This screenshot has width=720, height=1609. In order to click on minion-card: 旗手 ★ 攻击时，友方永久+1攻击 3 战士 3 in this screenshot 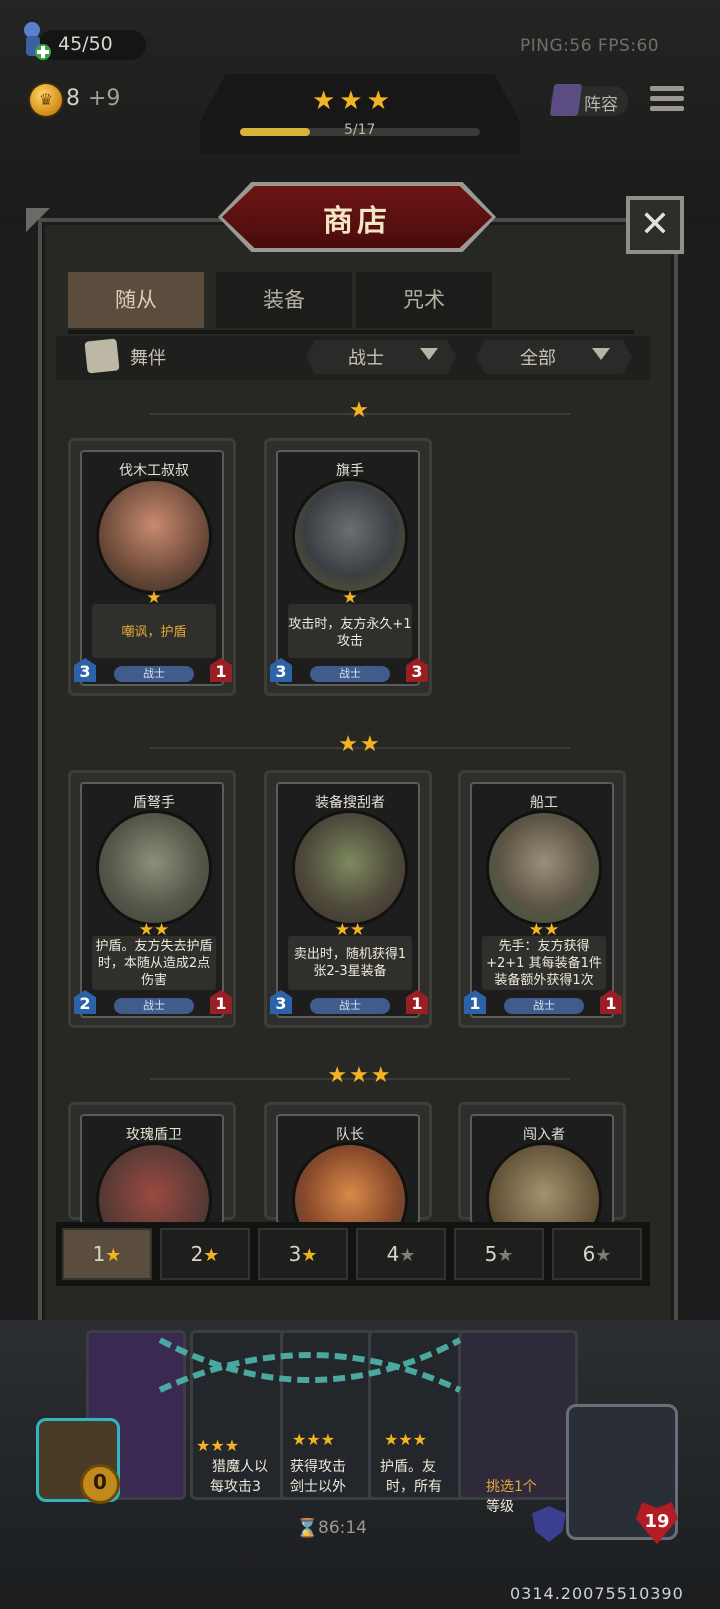, I will do `click(348, 567)`.